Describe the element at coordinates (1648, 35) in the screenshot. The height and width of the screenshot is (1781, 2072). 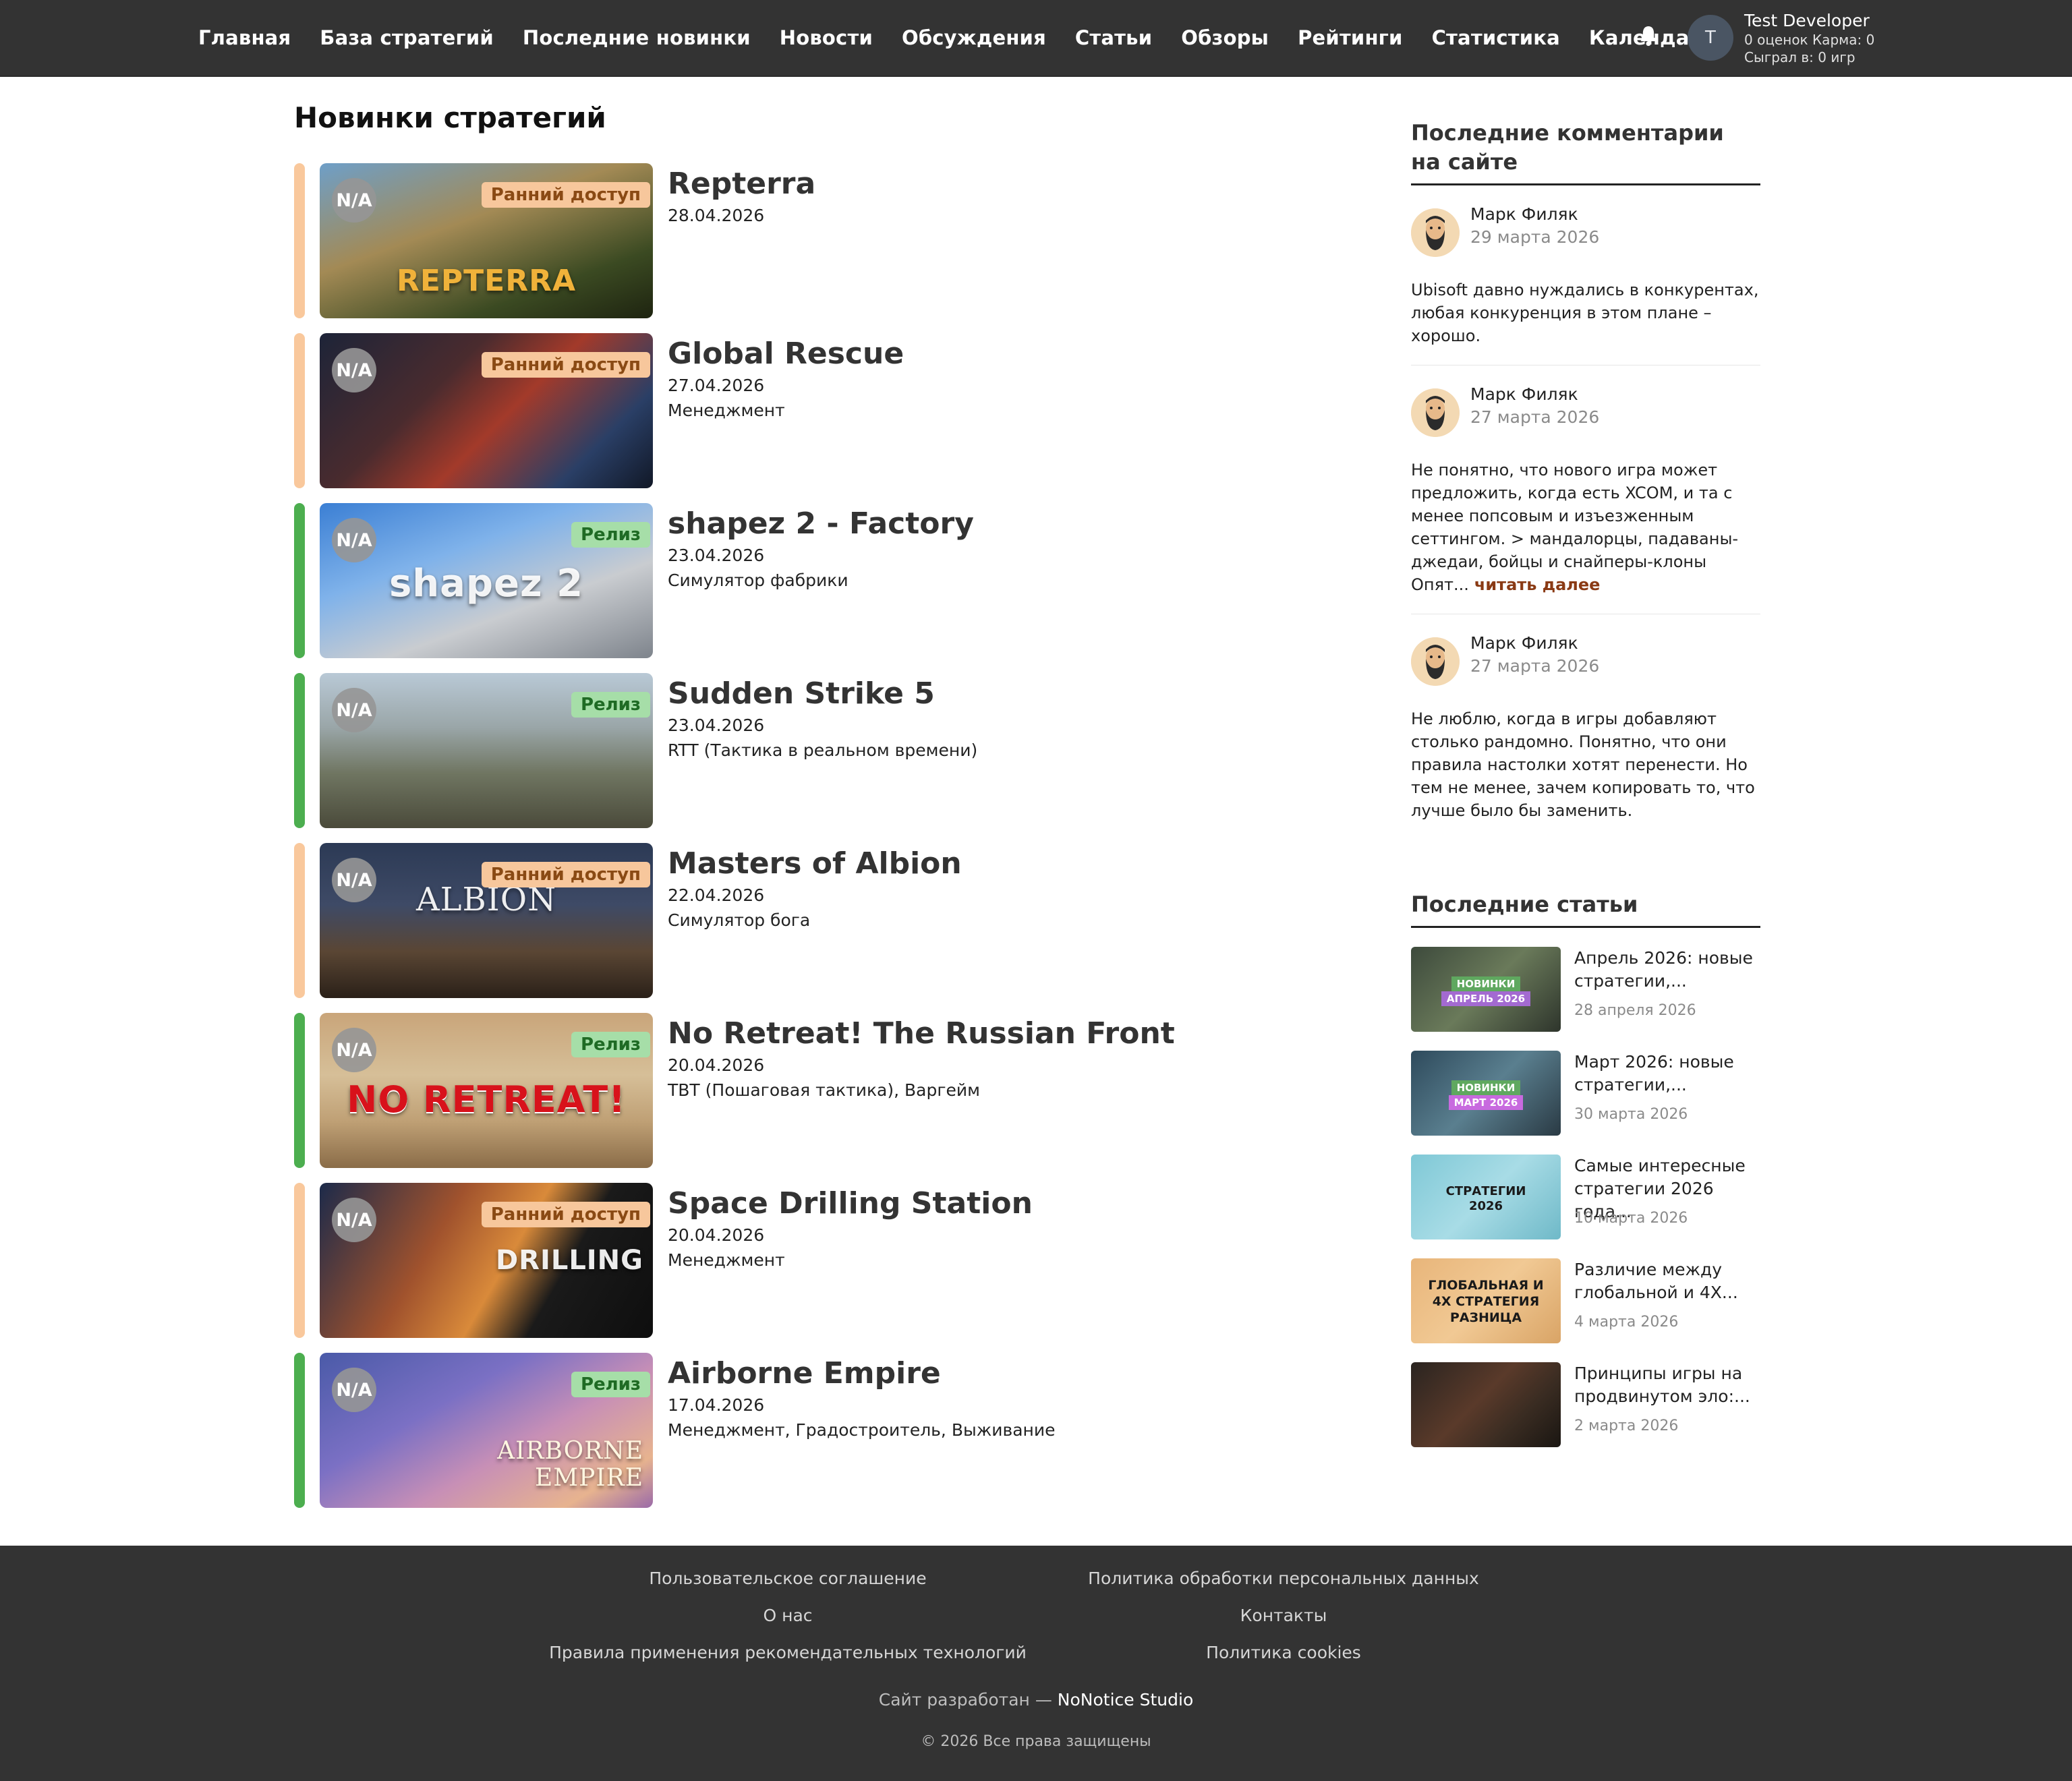
I see `bell-icon` at that location.